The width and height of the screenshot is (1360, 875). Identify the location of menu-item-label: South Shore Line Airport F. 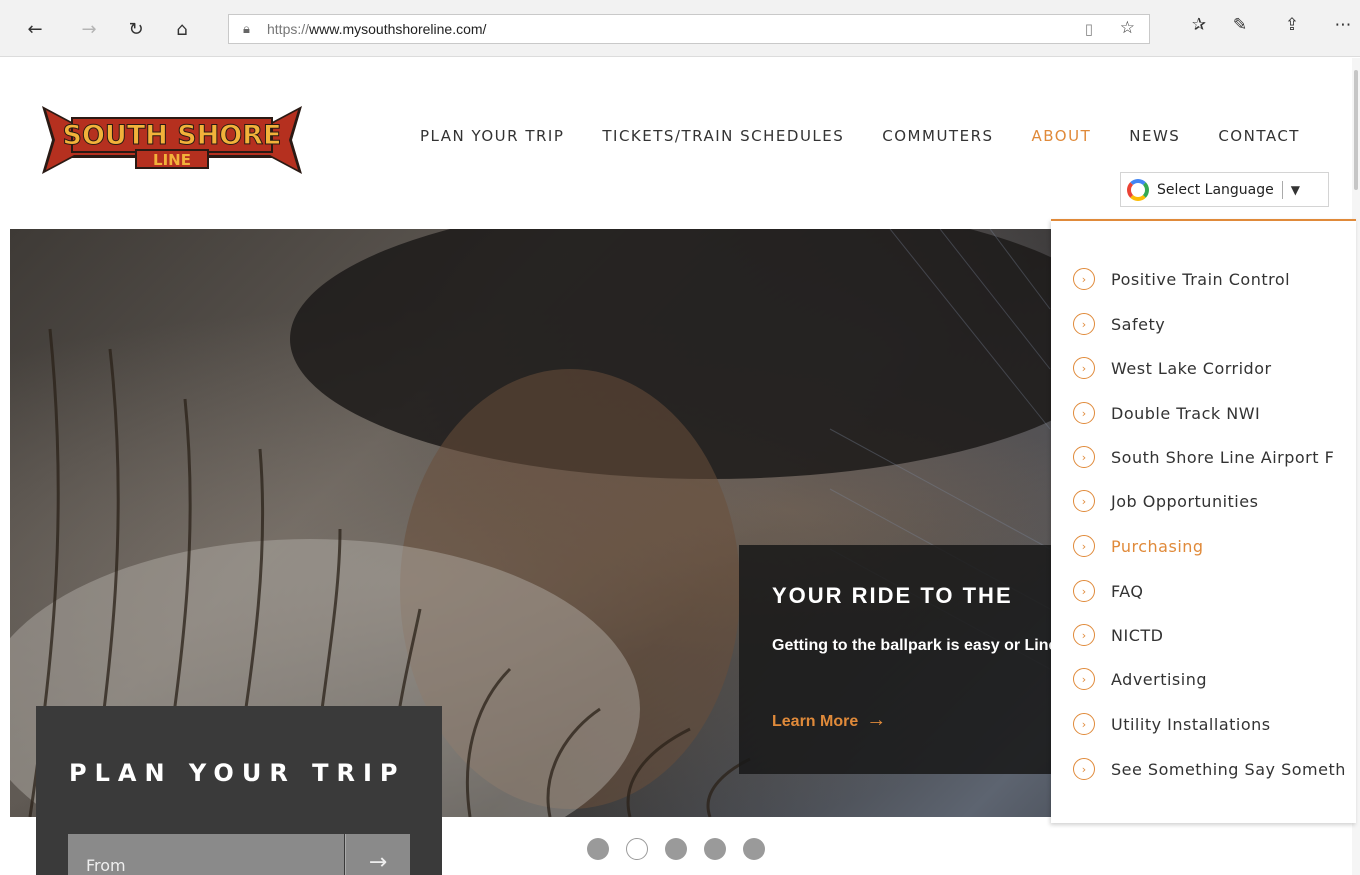
(1223, 457).